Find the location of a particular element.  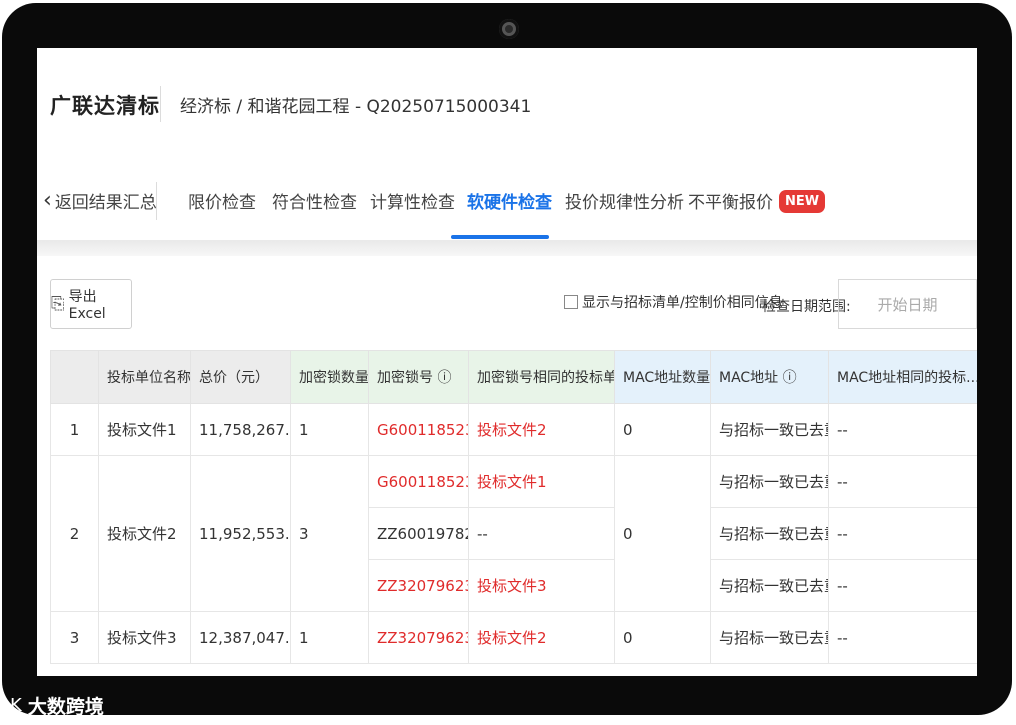

brand-logo-text: 广联达清标 is located at coordinates (105, 106).